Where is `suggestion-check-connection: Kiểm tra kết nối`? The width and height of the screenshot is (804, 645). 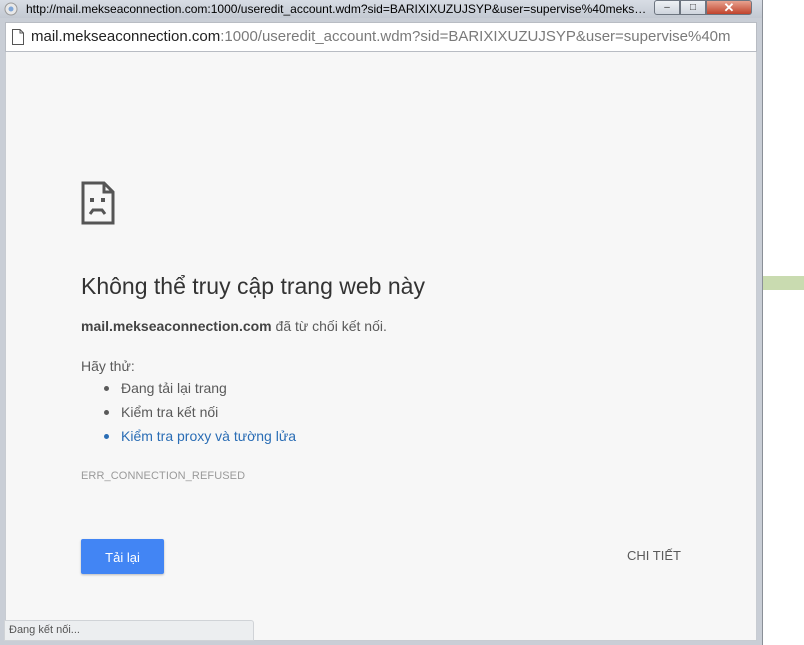 suggestion-check-connection: Kiểm tra kết nối is located at coordinates (188, 415).